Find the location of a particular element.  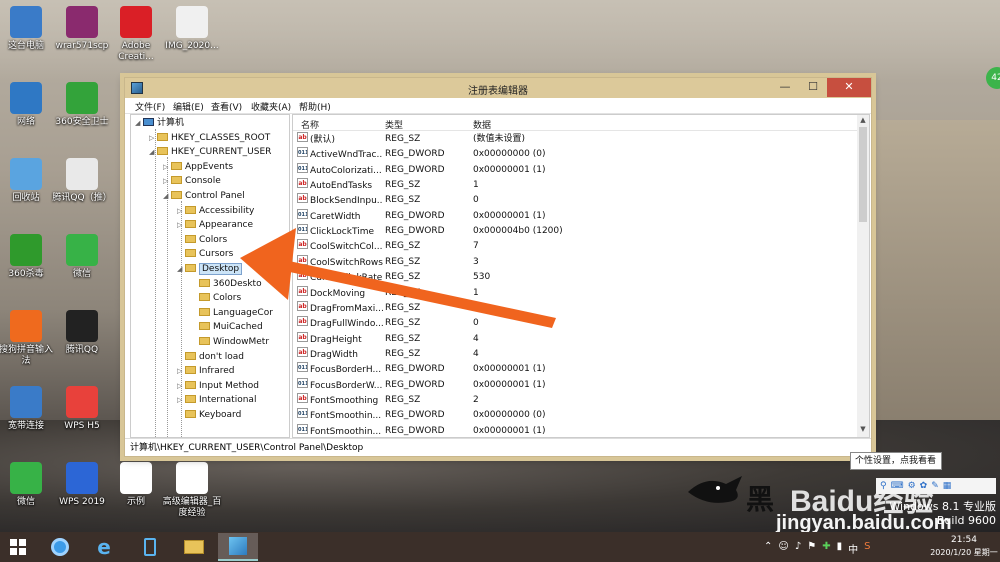

os-build: Build 9600 is located at coordinates (966, 520).